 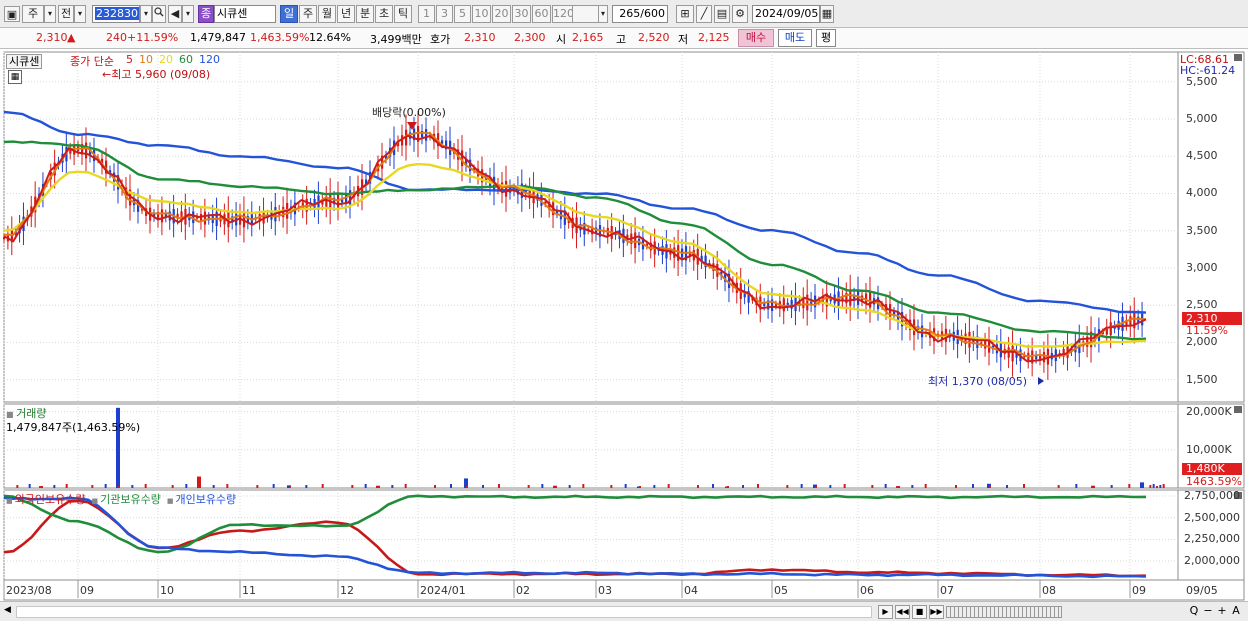 I want to click on ma-legend-item: 5, so click(x=129, y=59).